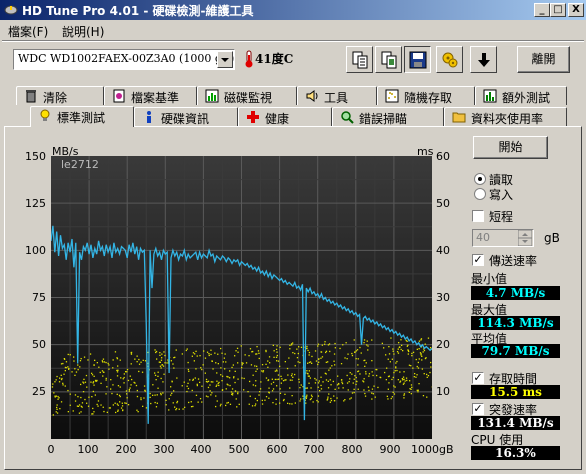 The width and height of the screenshot is (586, 474). What do you see at coordinates (480, 194) in the screenshot?
I see `write-radio` at bounding box center [480, 194].